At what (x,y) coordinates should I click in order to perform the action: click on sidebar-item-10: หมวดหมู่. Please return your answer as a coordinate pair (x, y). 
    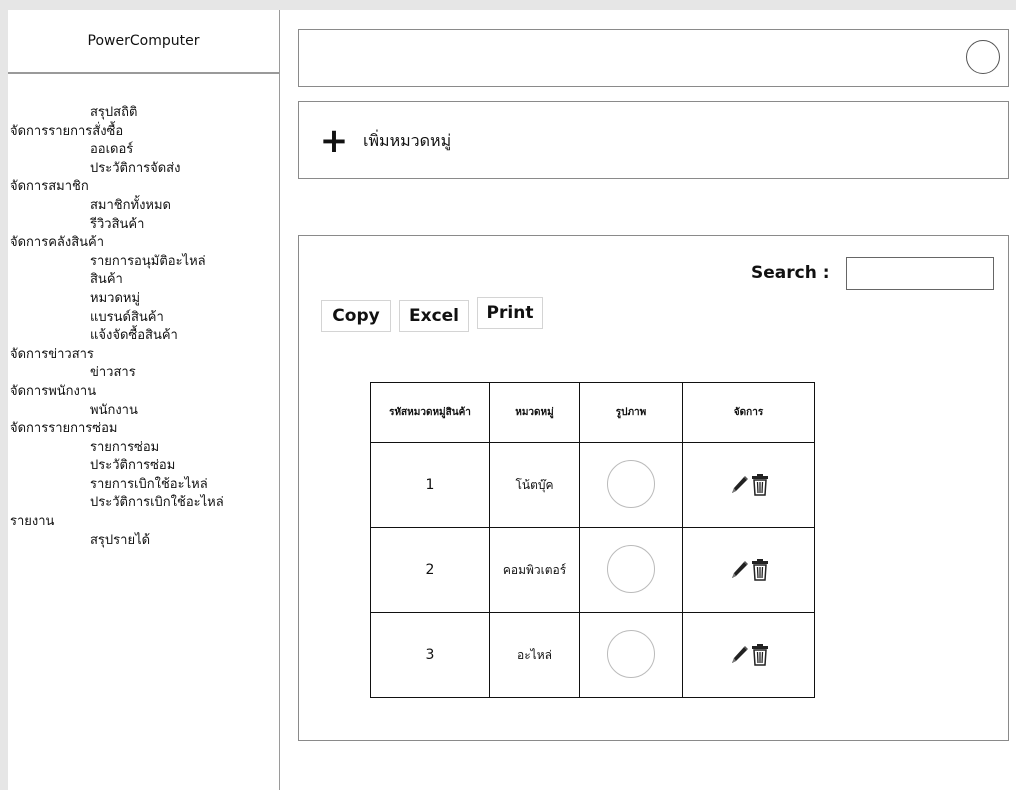
    Looking at the image, I should click on (143, 299).